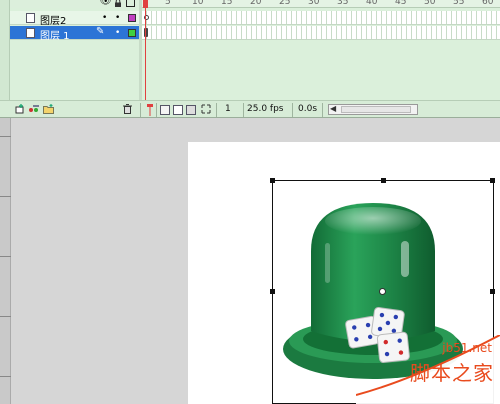 The image size is (500, 404). I want to click on eye-icon: 👁, so click(105, 3).